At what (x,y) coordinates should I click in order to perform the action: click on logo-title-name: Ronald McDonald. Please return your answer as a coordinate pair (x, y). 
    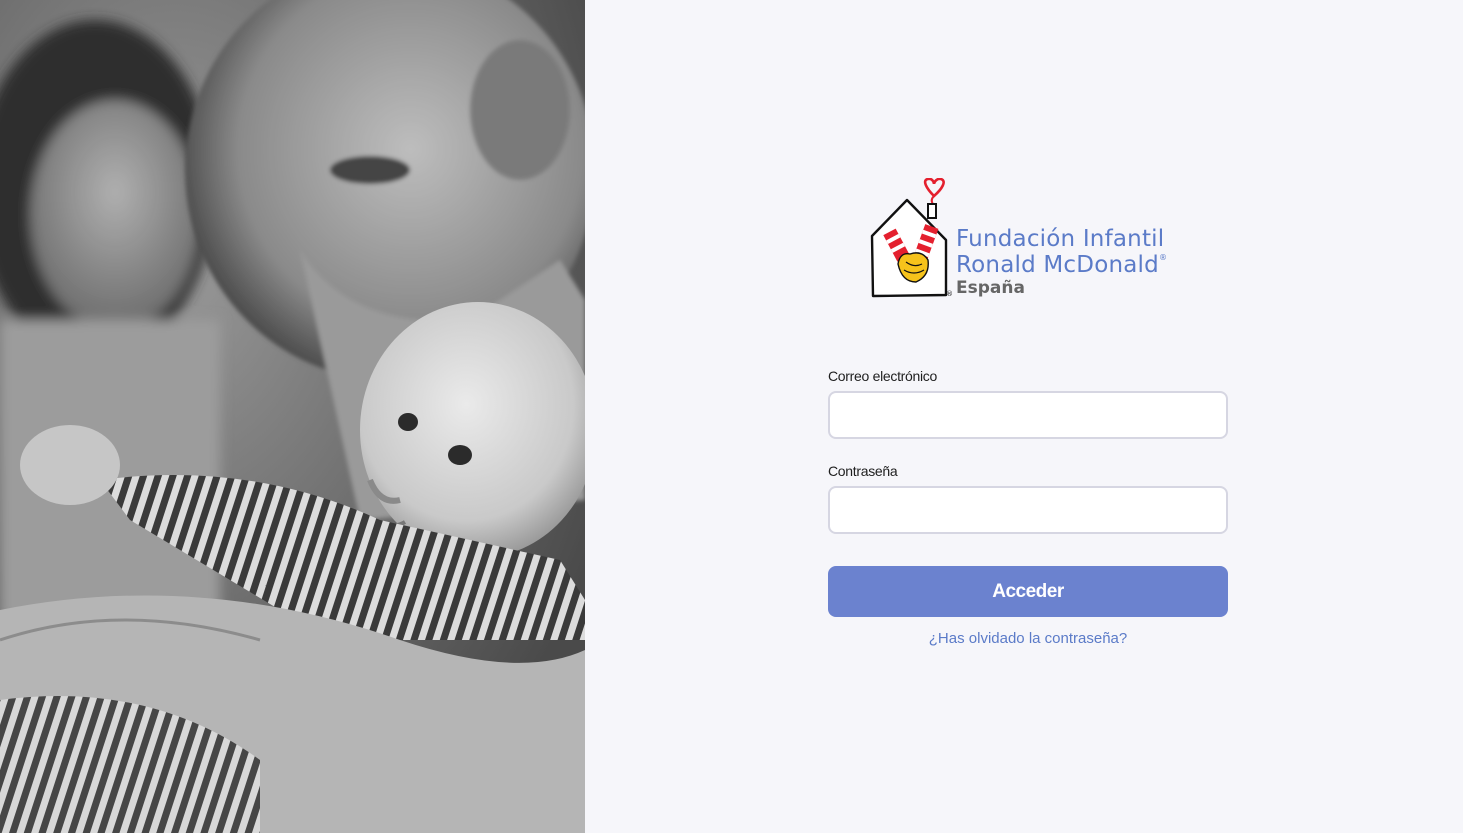
    Looking at the image, I should click on (1057, 265).